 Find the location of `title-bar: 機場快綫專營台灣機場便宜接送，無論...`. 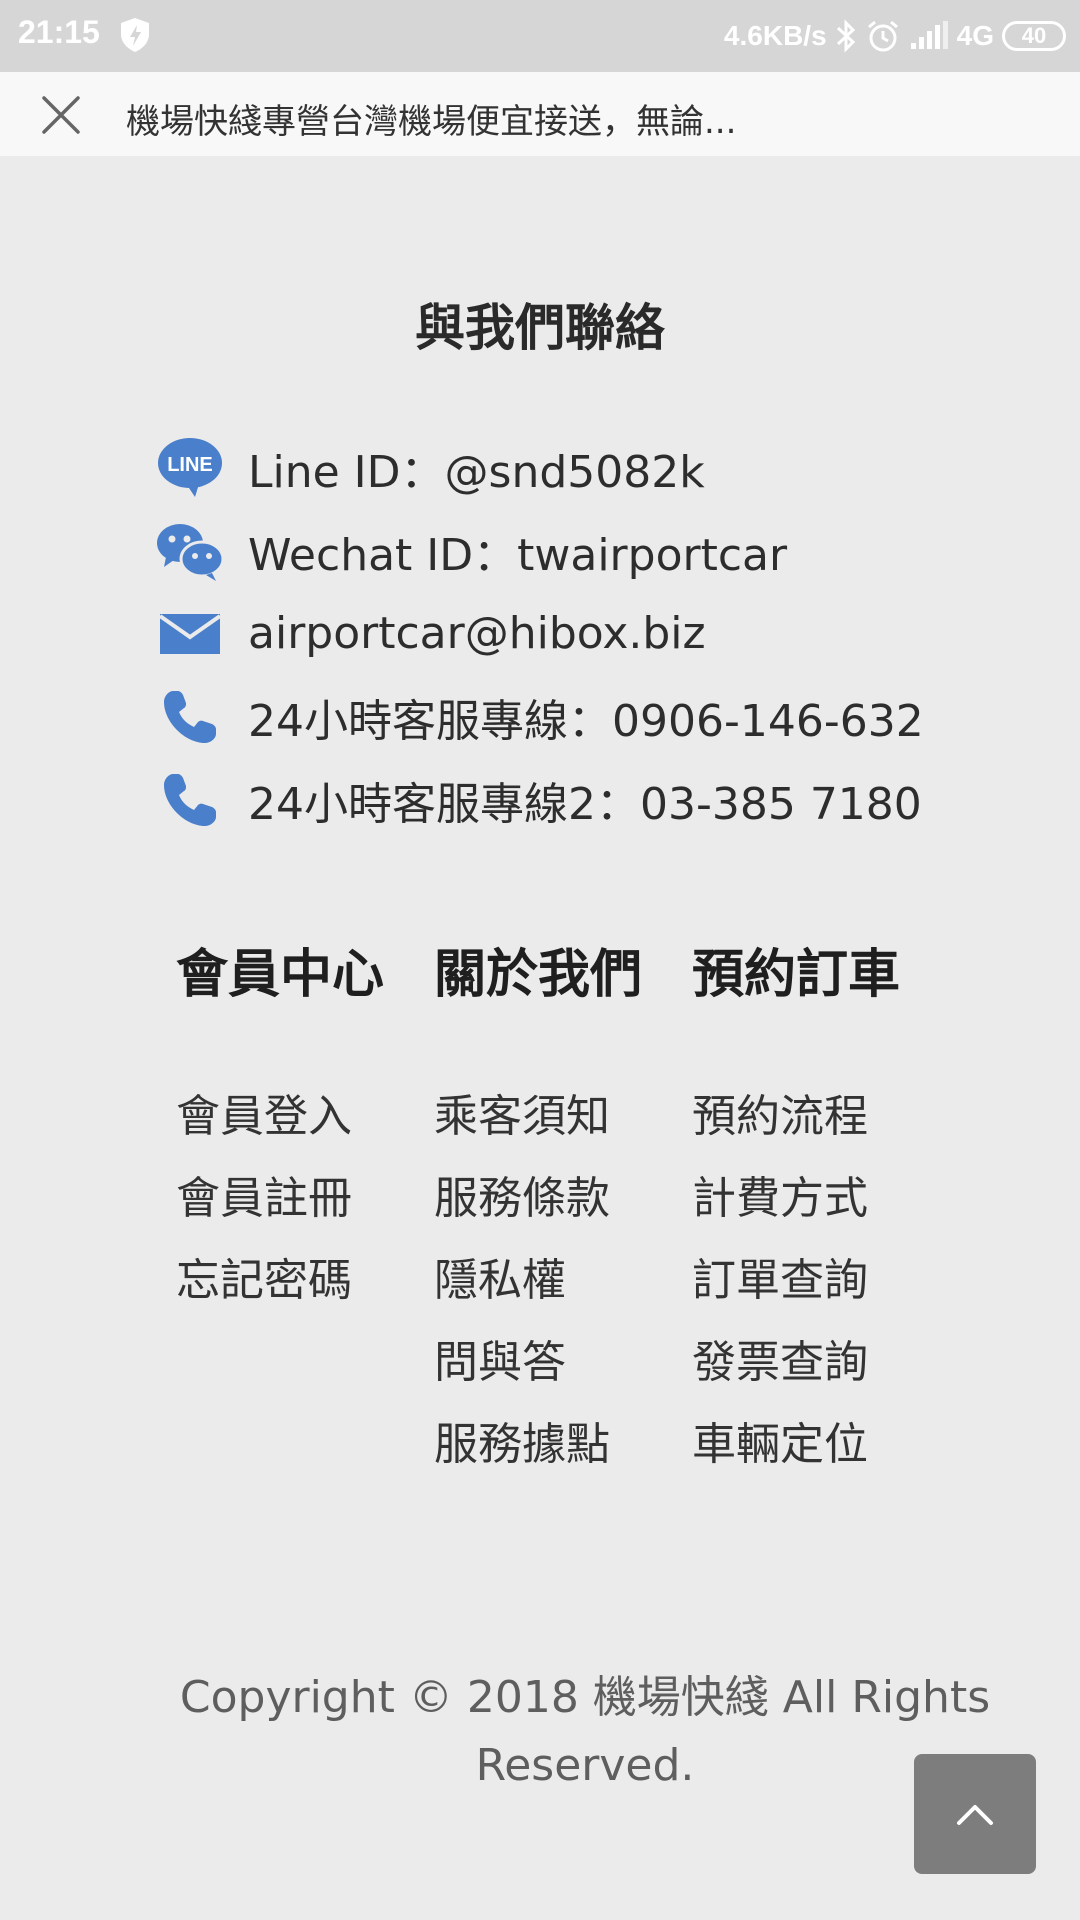

title-bar: 機場快綫專營台灣機場便宜接送，無論... is located at coordinates (540, 114).